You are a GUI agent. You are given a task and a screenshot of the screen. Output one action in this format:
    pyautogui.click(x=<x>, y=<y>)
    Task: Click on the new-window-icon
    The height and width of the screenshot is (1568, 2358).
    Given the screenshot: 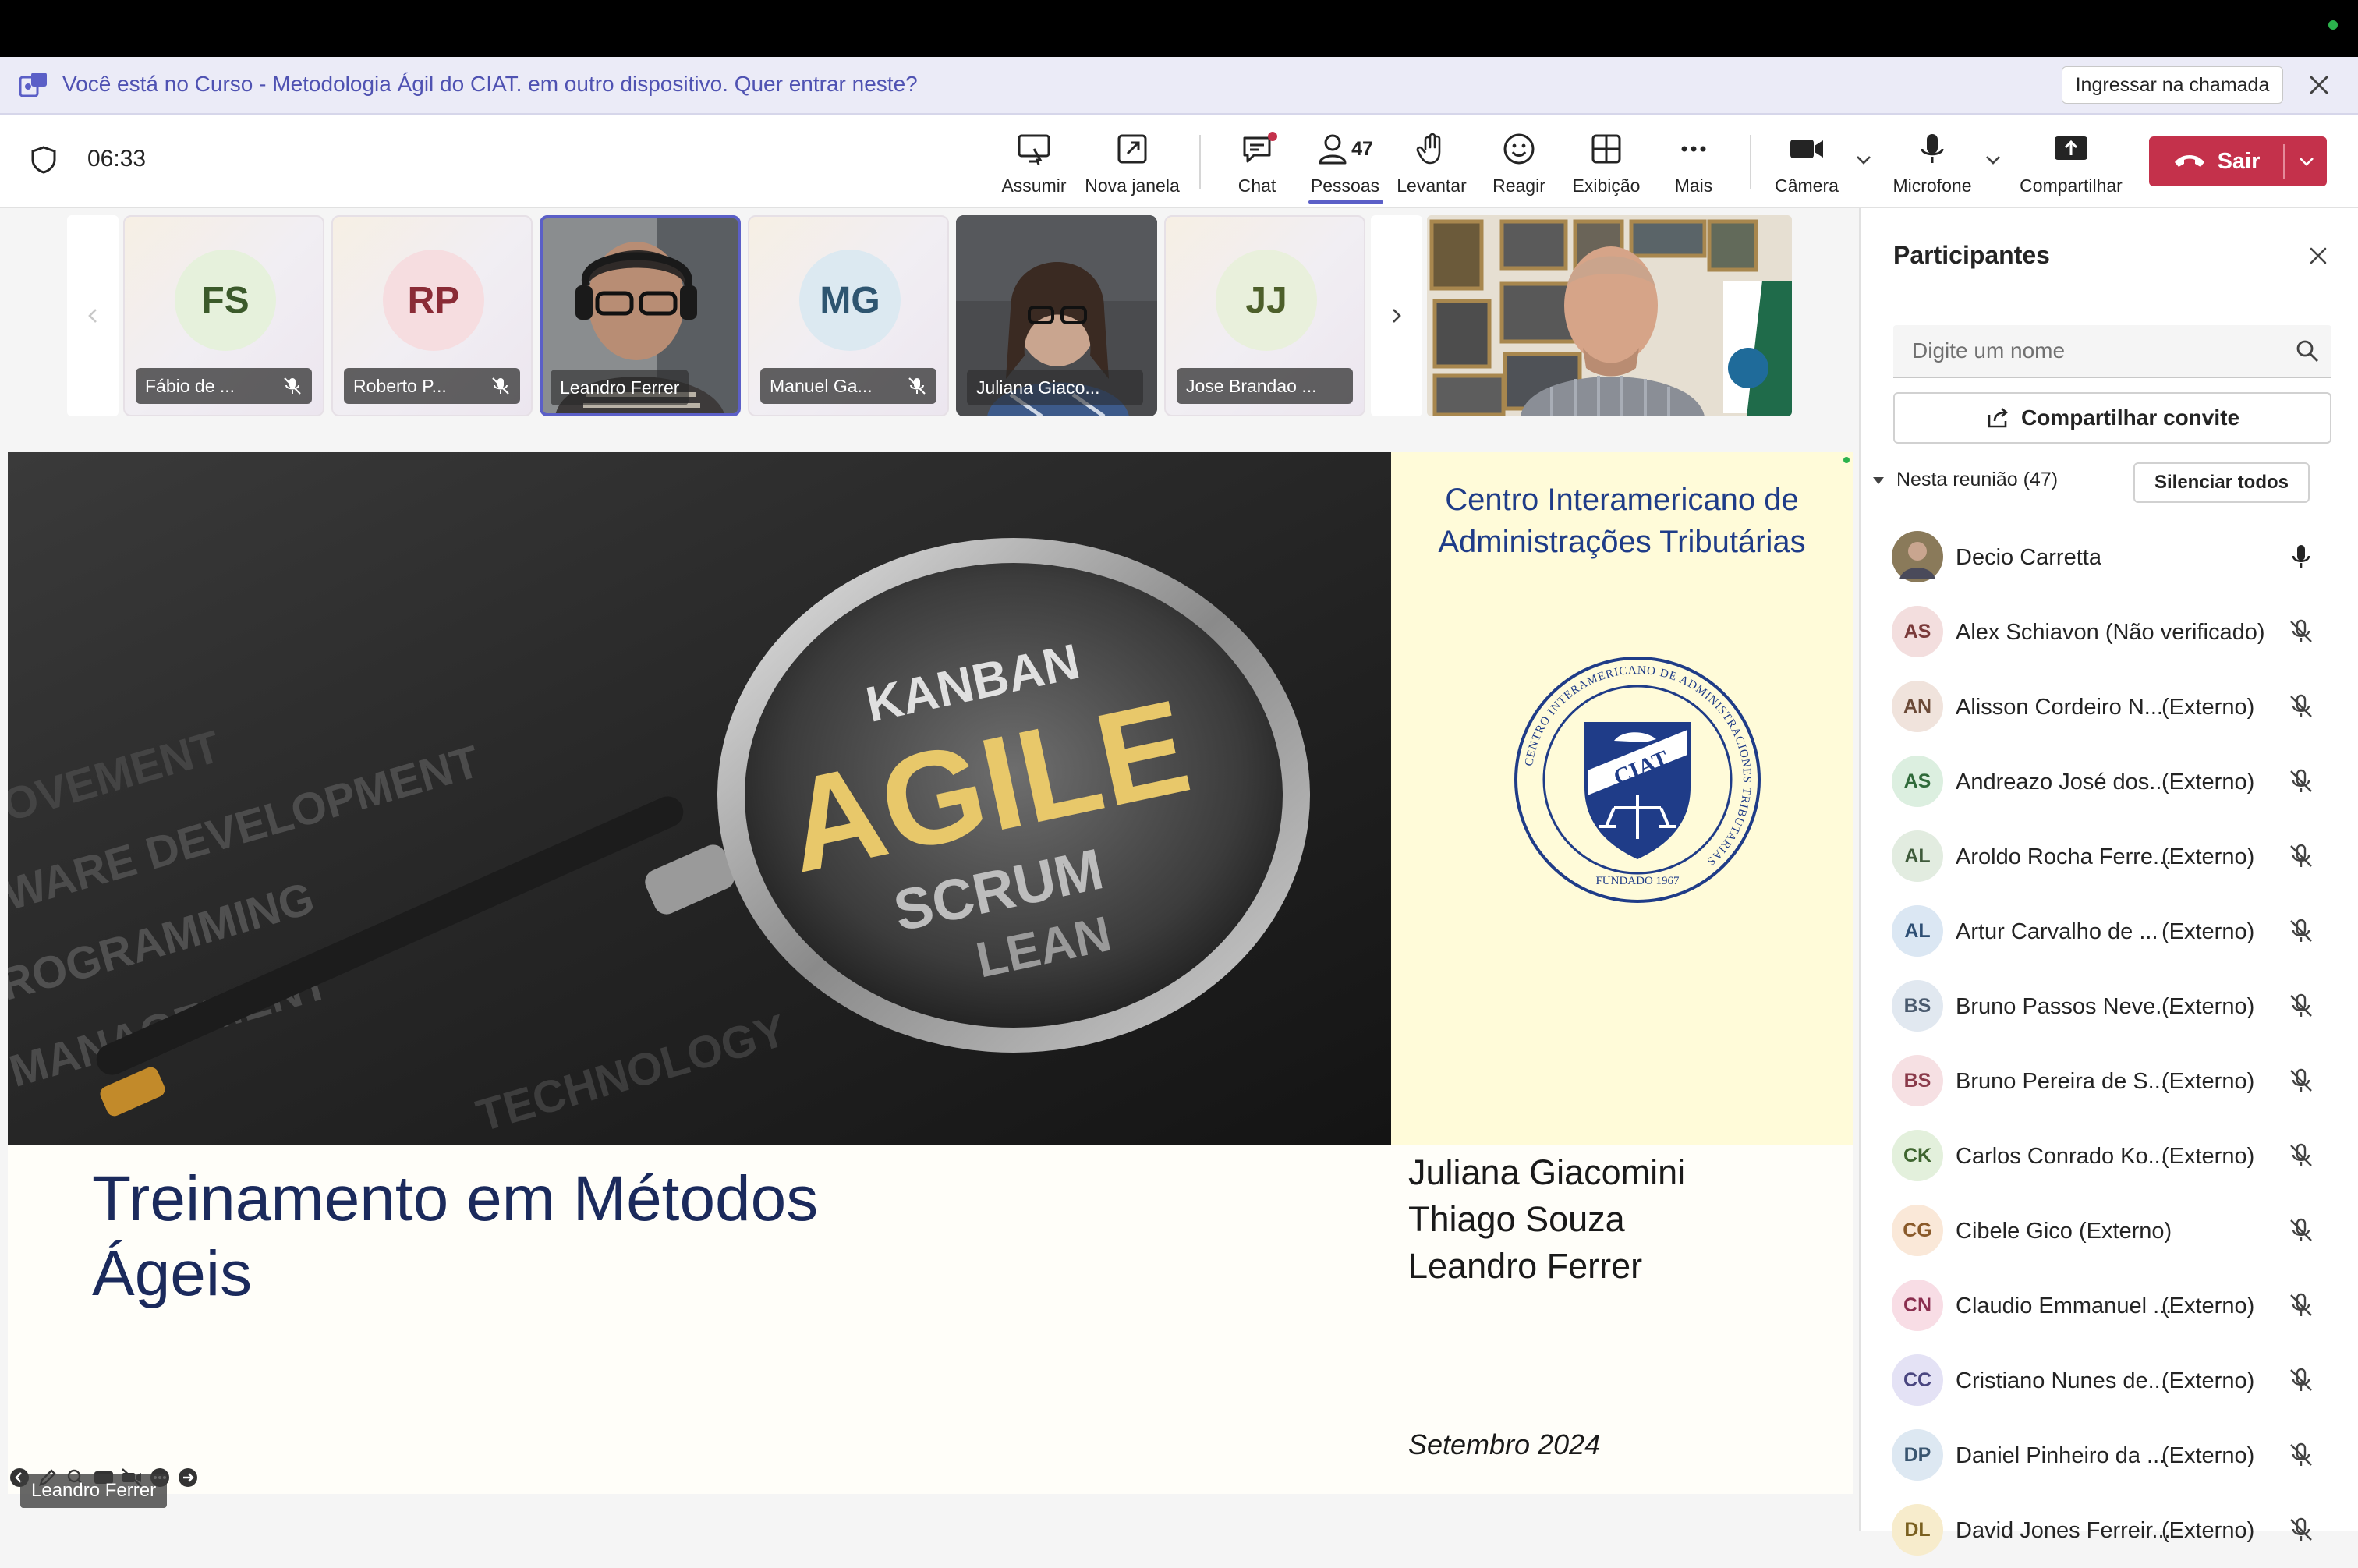 What is the action you would take?
    pyautogui.click(x=1132, y=149)
    